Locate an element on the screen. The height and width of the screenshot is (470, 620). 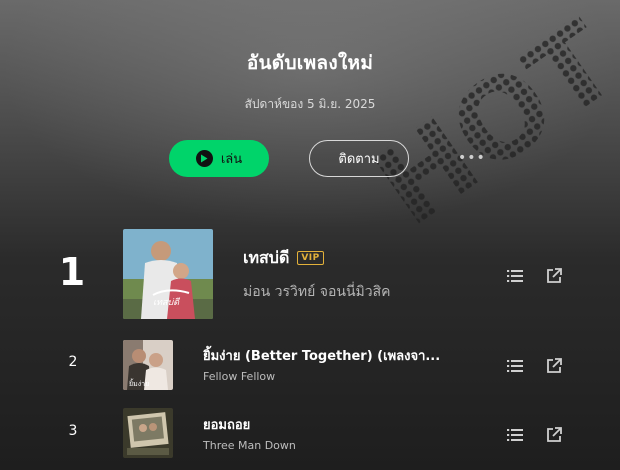
track-cover: เทสบ่ดี is located at coordinates (168, 274).